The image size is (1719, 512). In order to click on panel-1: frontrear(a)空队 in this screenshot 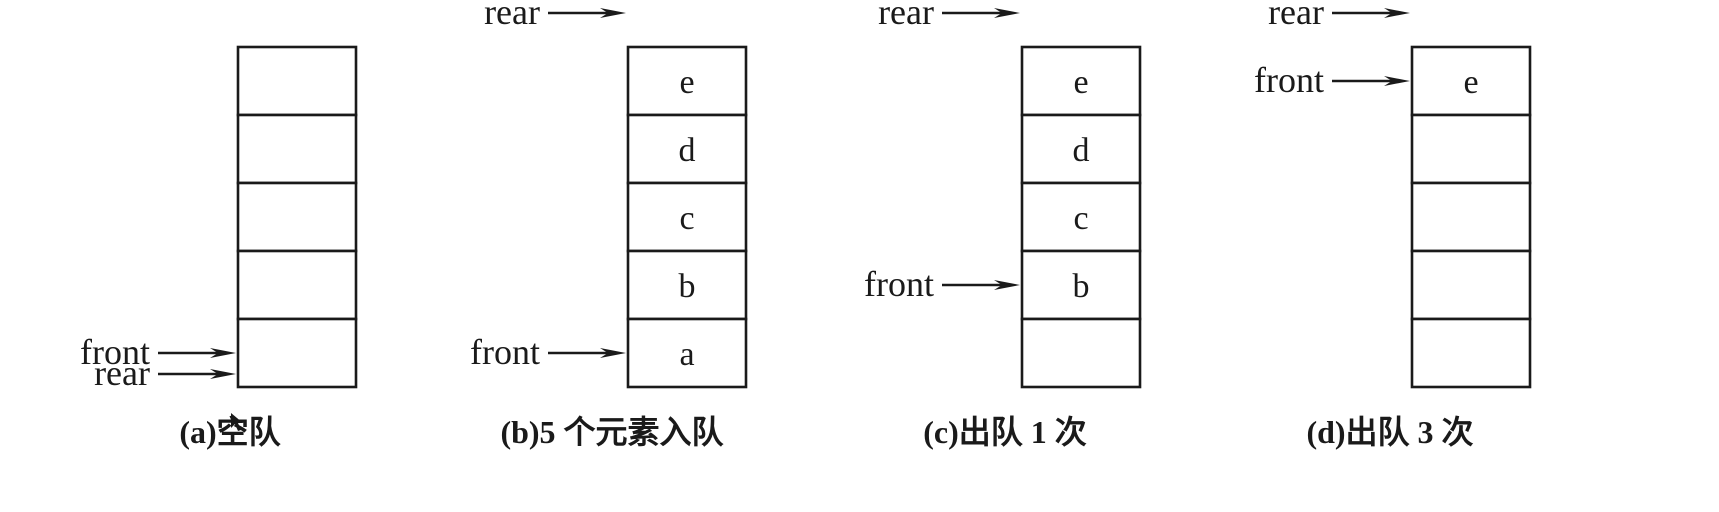, I will do `click(219, 247)`.